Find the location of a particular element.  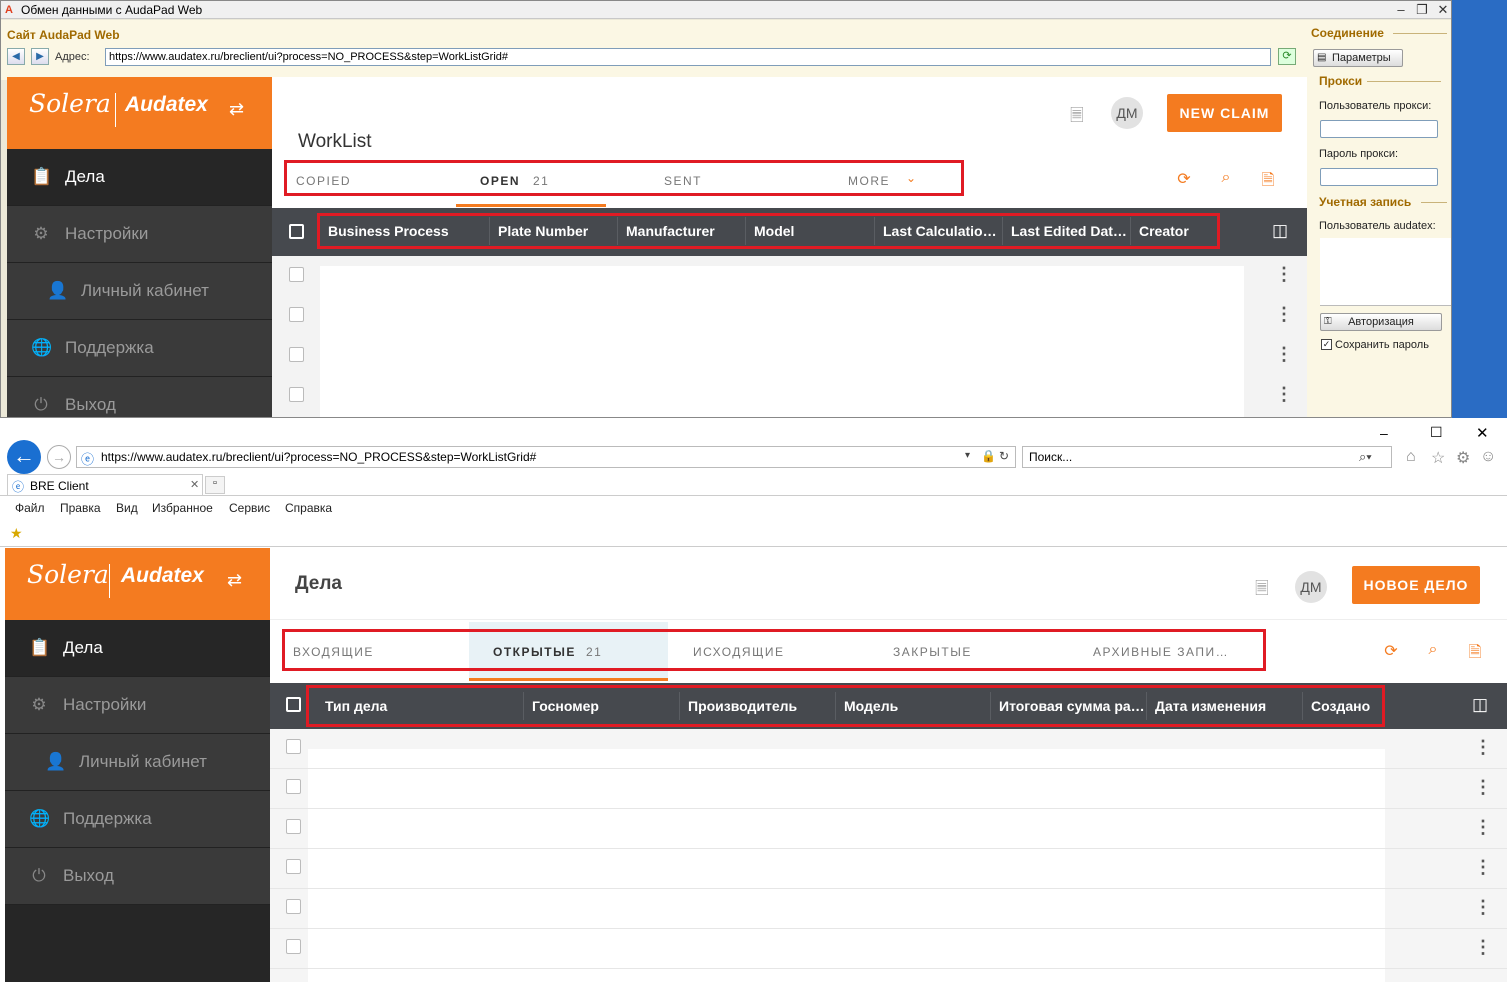

column-header: Тип дела is located at coordinates (420, 706).